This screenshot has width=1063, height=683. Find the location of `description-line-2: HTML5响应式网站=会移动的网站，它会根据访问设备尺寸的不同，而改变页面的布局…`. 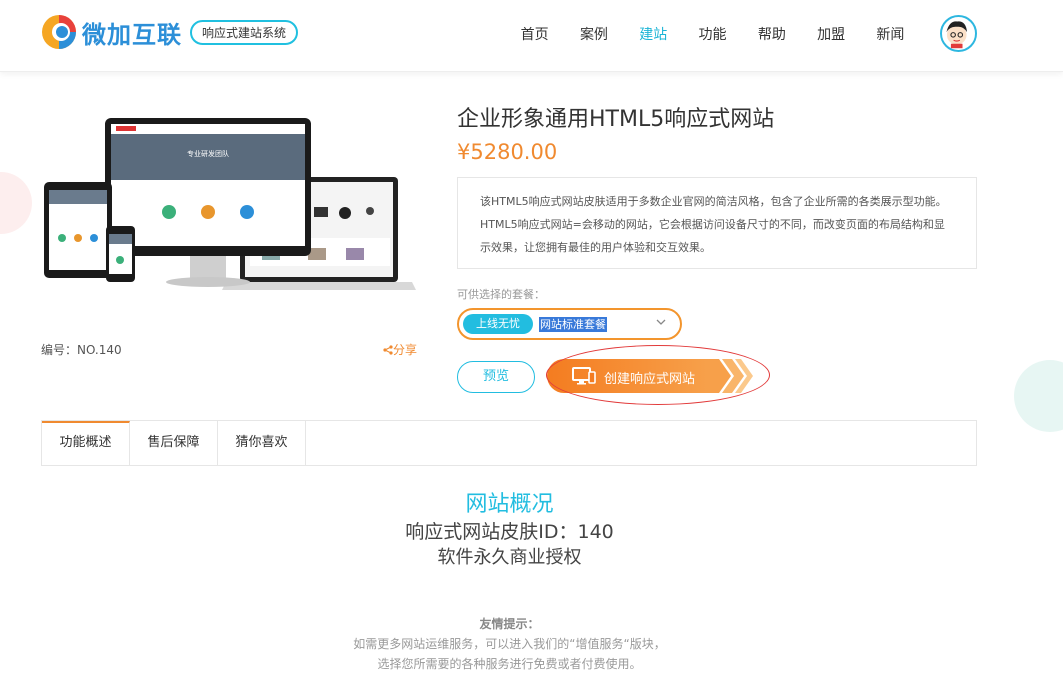

description-line-2: HTML5响应式网站=会移动的网站，它会根据访问设备尺寸的不同，而改变页面的布局… is located at coordinates (712, 224).